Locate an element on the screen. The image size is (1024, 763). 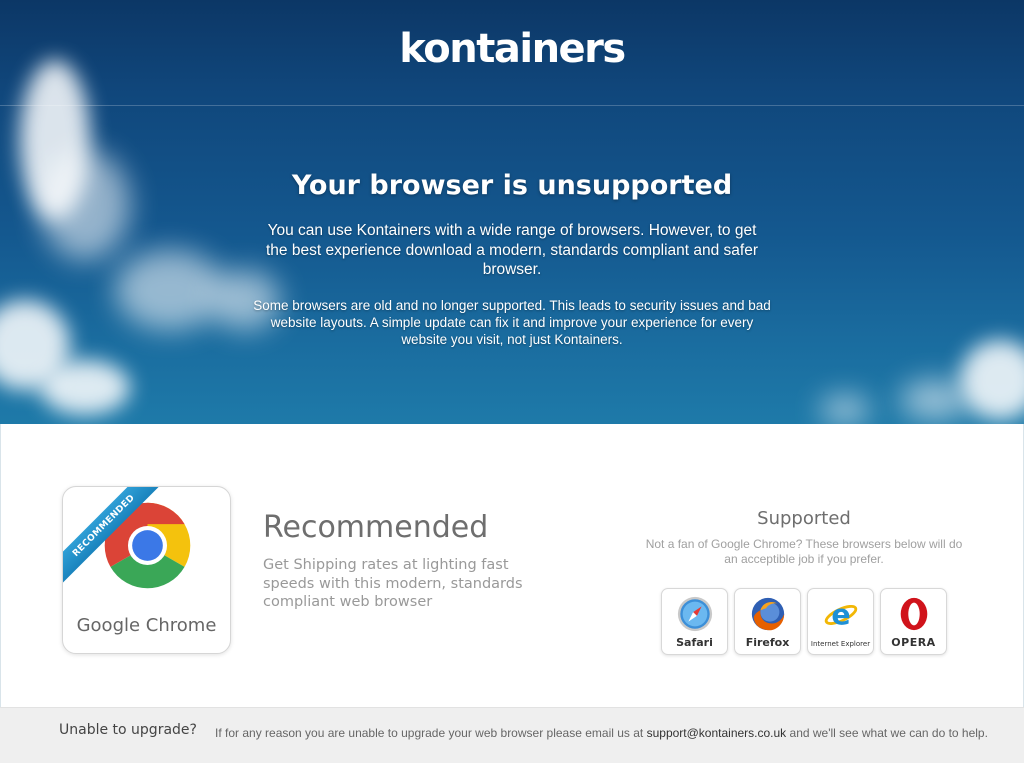
recommended-heading: Recommended is located at coordinates (376, 527).